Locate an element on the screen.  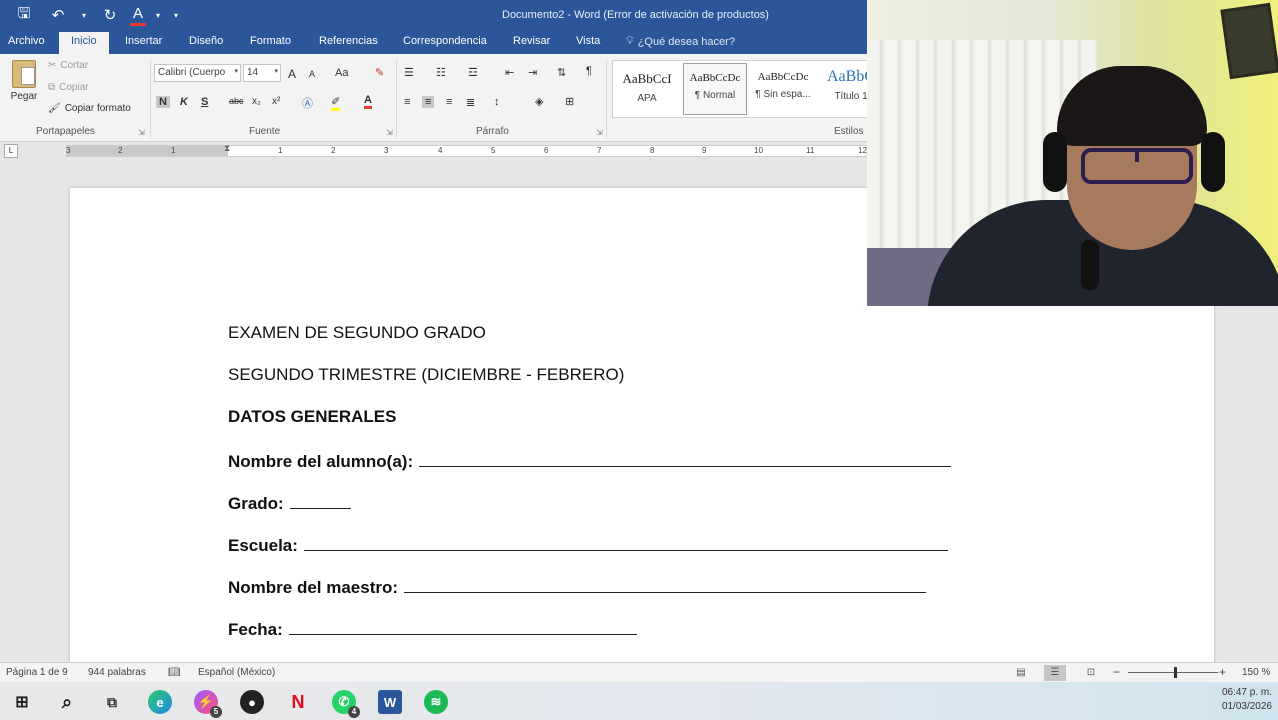
bold-button: N is located at coordinates (163, 102).